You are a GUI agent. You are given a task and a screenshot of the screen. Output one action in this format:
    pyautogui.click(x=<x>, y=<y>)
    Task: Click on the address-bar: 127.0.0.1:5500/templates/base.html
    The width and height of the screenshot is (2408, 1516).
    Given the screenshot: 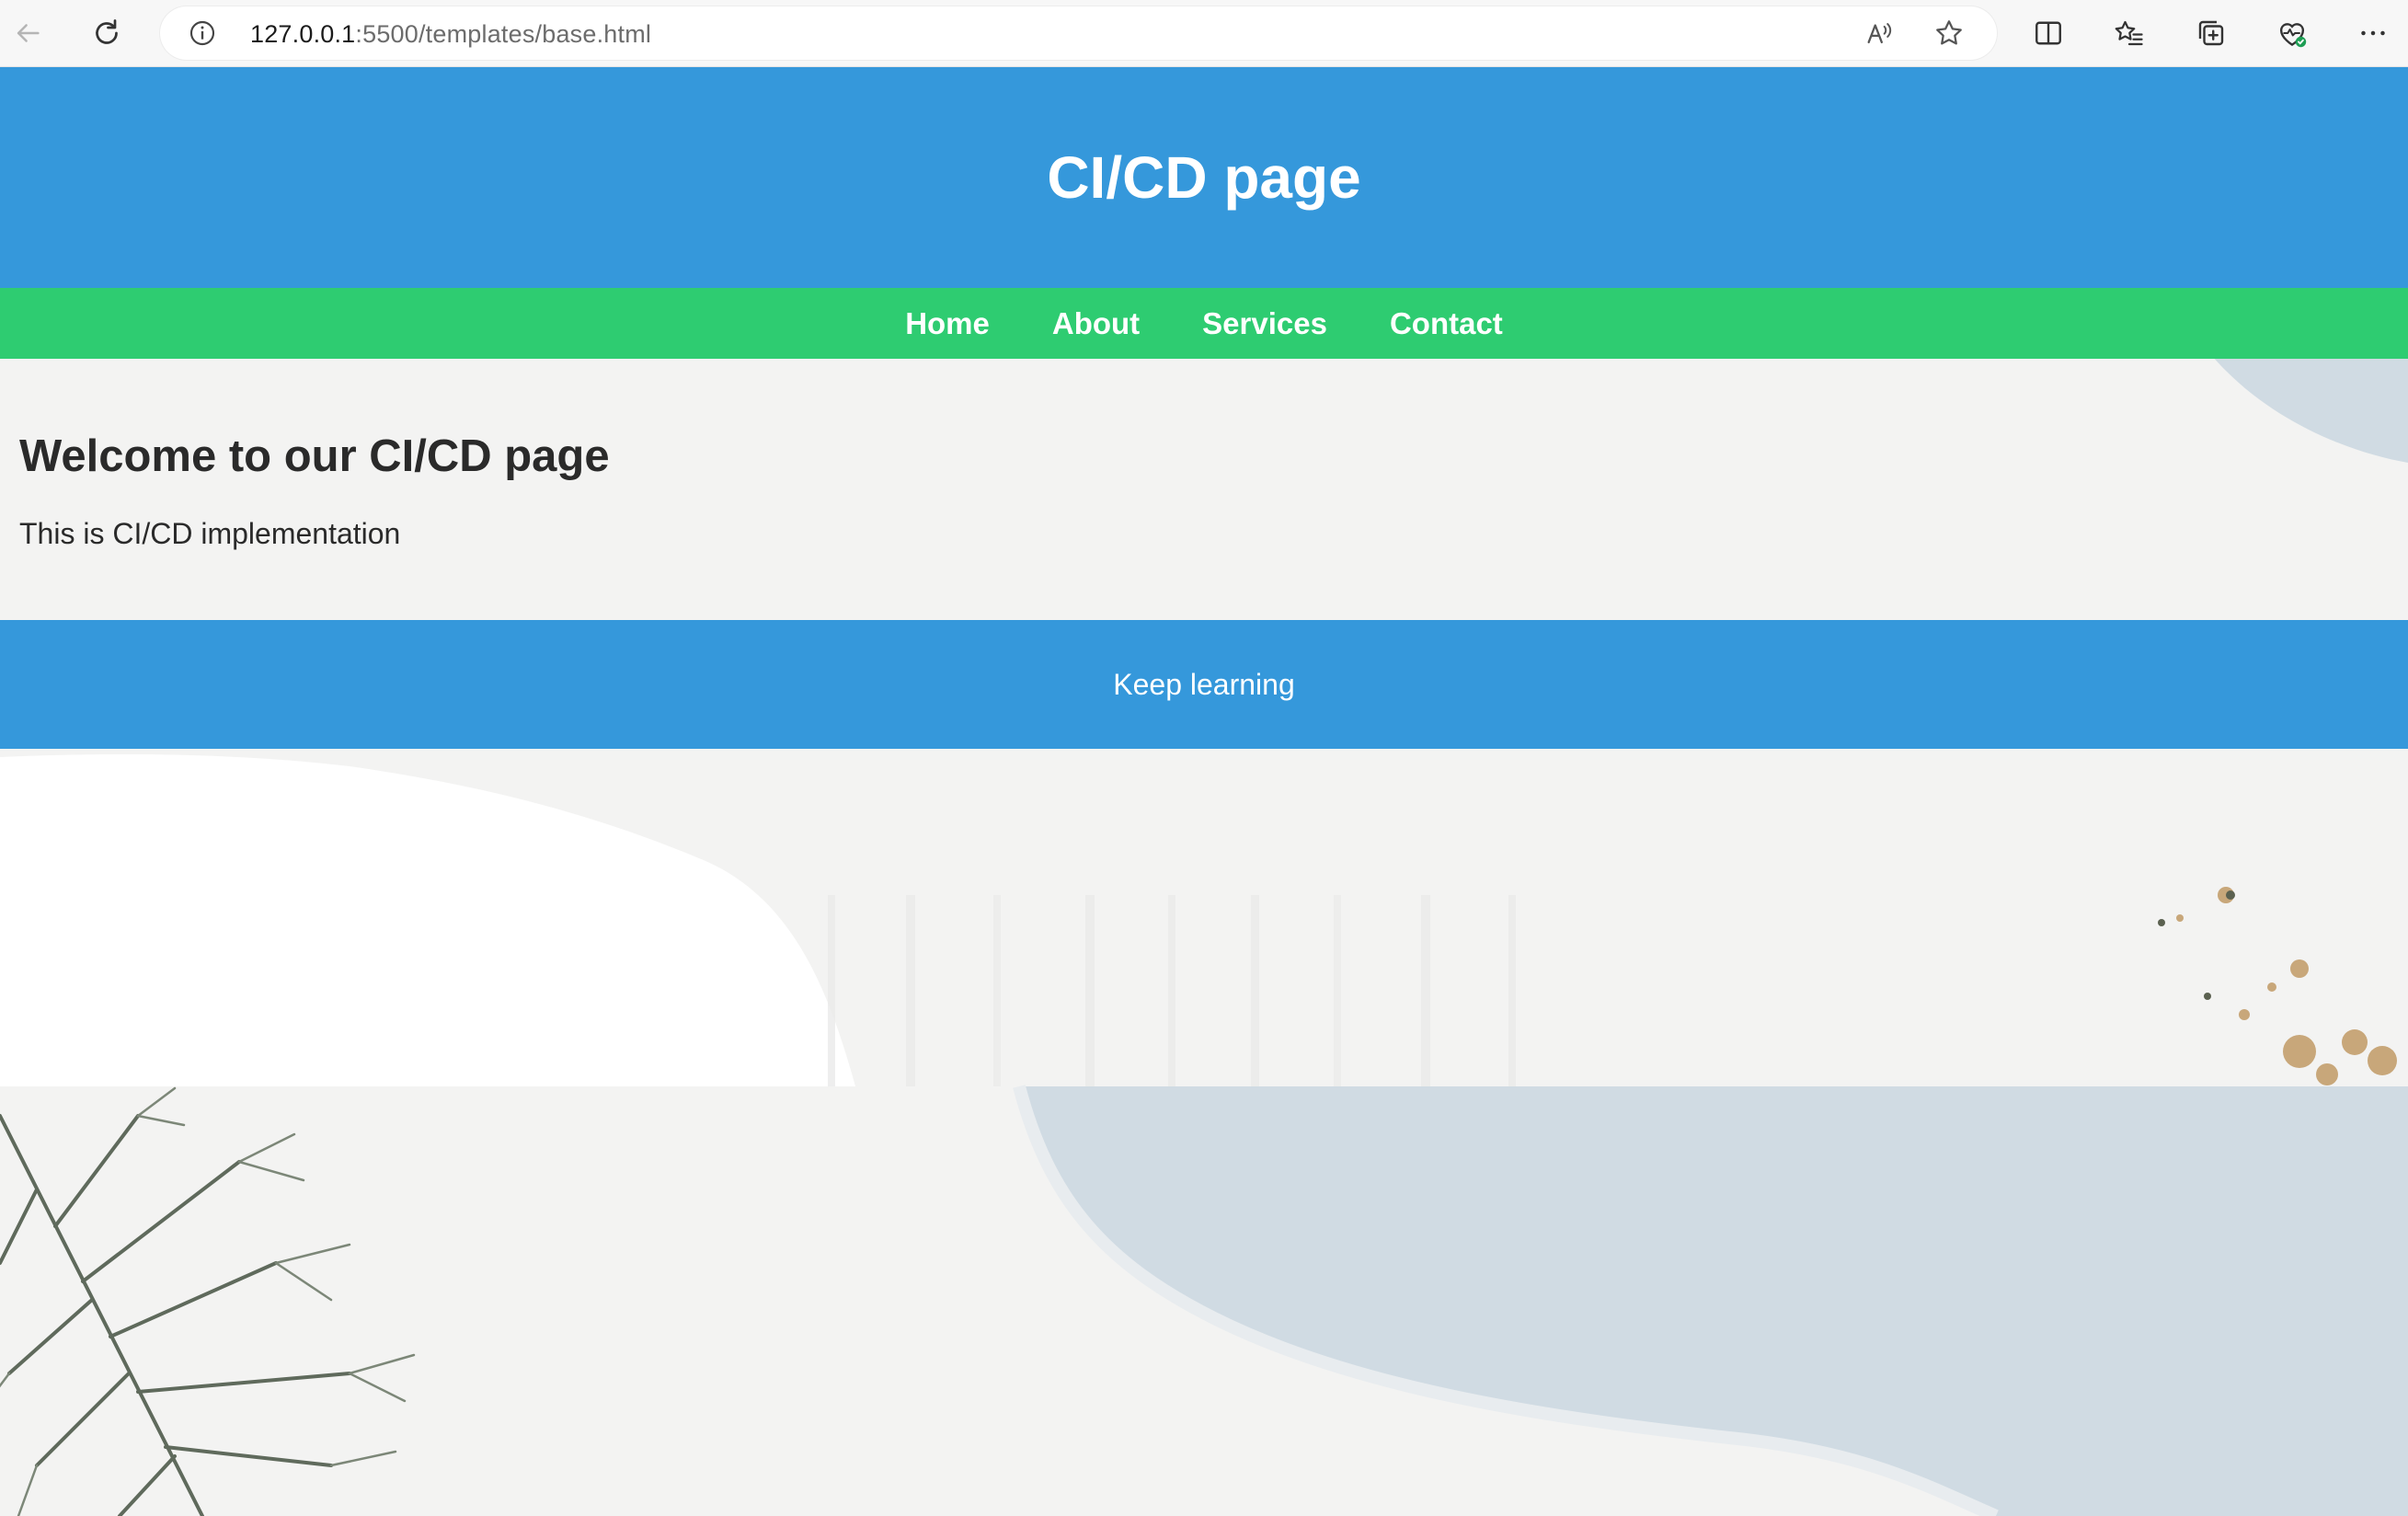 What is the action you would take?
    pyautogui.click(x=1078, y=33)
    